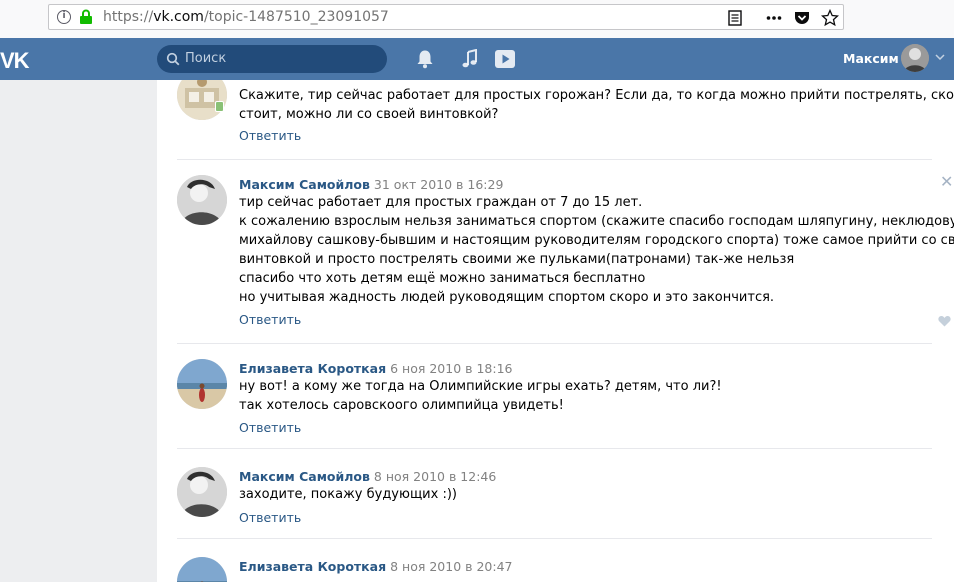 The height and width of the screenshot is (582, 954). I want to click on search-input: Поиск, so click(272, 59).